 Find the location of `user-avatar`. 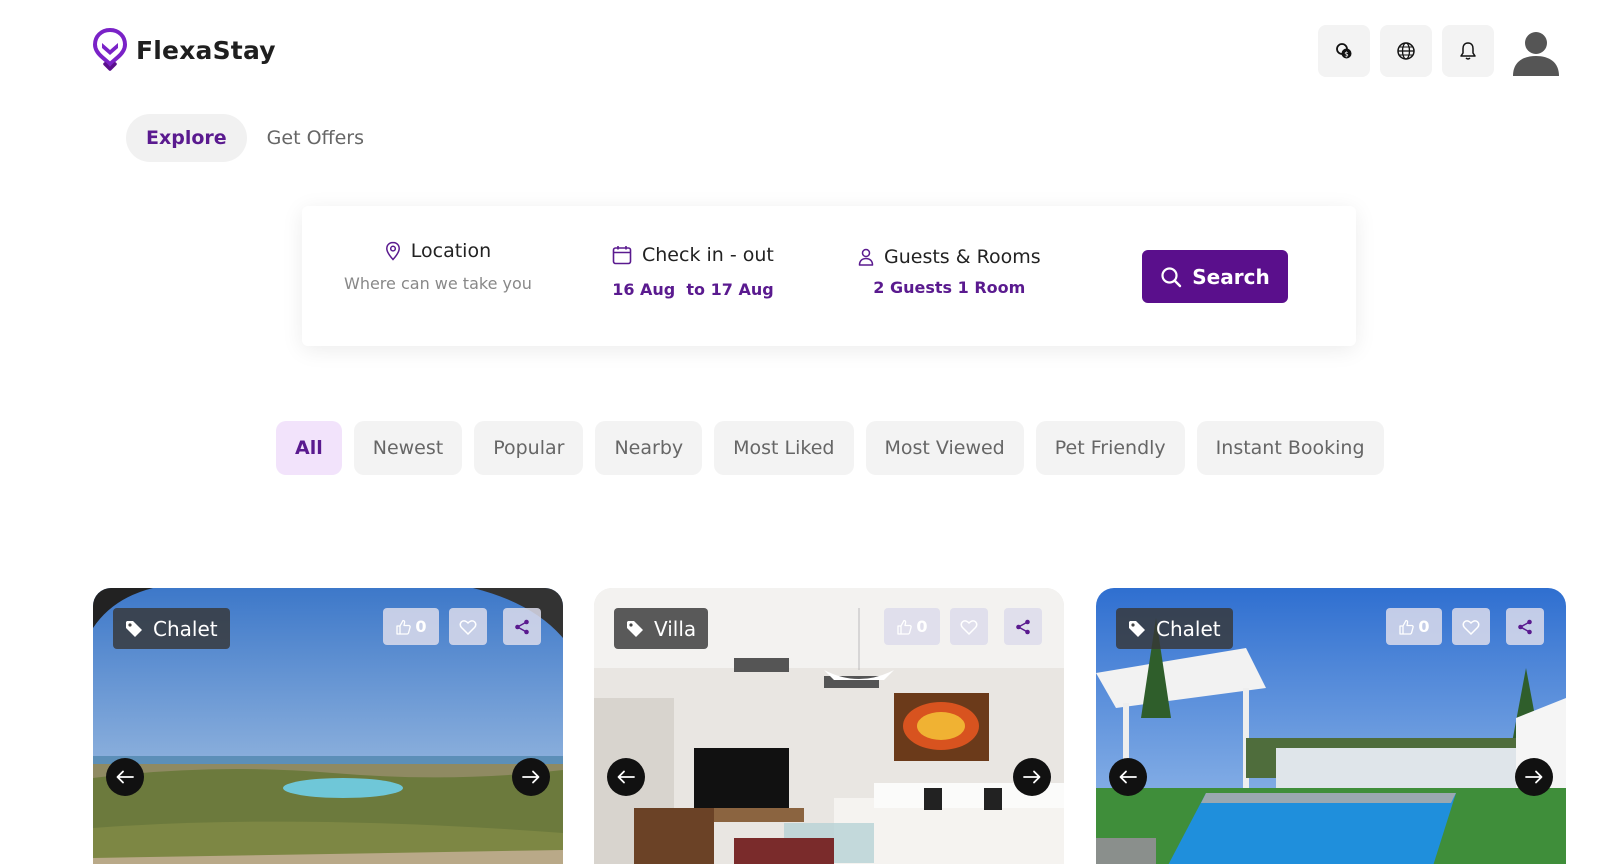

user-avatar is located at coordinates (1536, 51).